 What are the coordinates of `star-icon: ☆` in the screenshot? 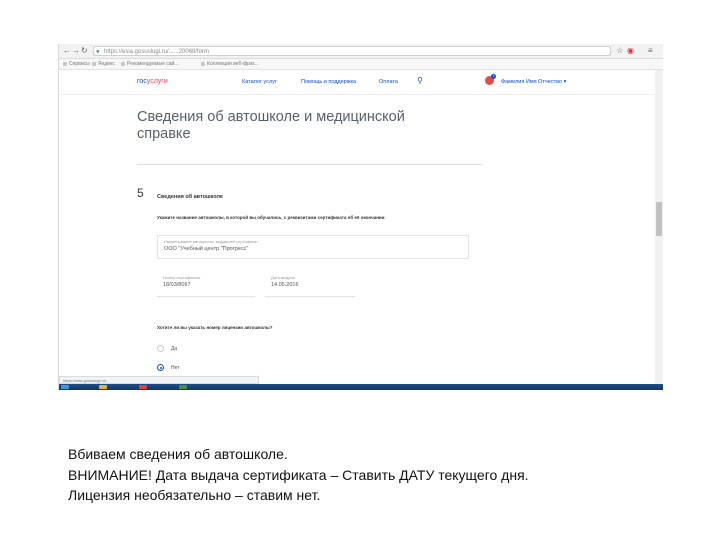 It's located at (619, 51).